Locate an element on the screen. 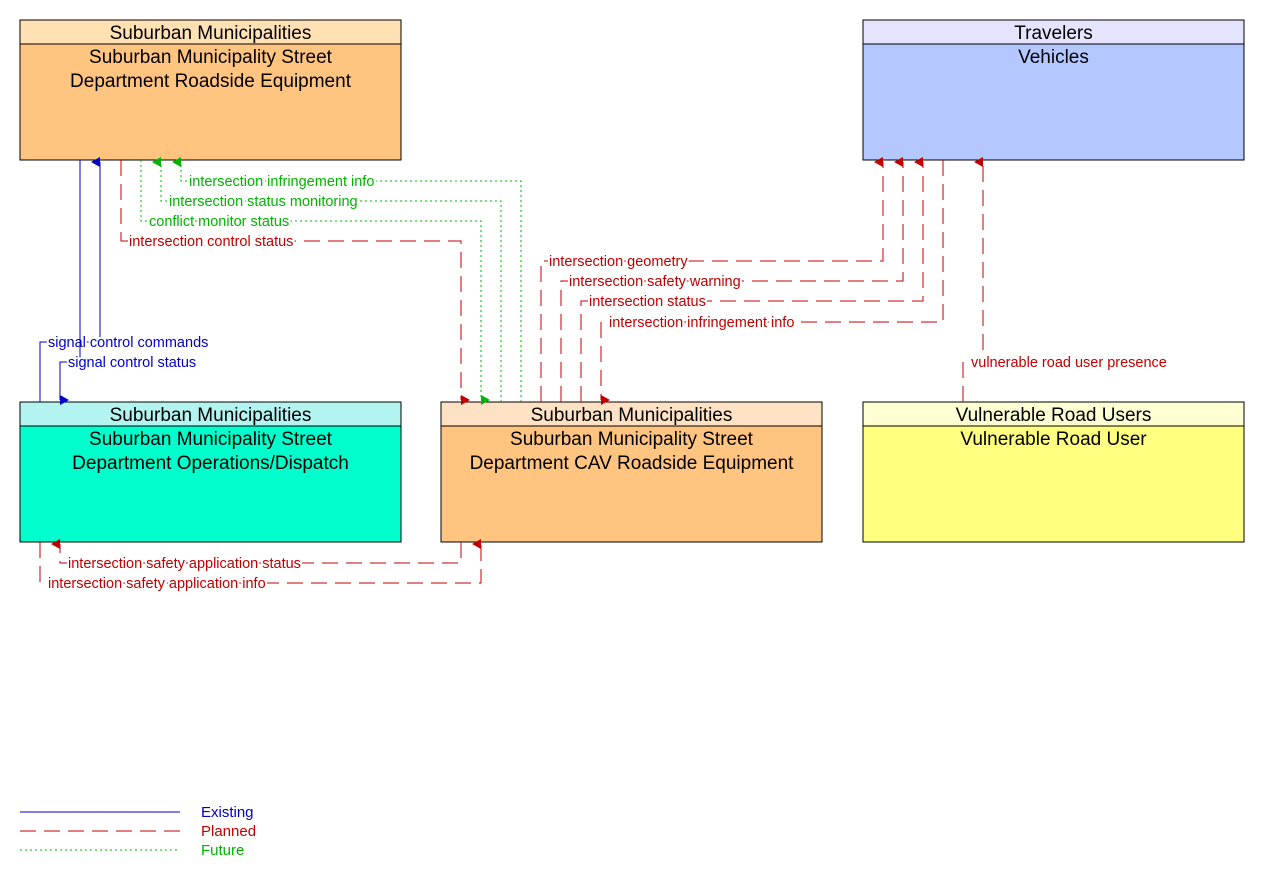  flow-label: intersection control status is located at coordinates (211, 242).